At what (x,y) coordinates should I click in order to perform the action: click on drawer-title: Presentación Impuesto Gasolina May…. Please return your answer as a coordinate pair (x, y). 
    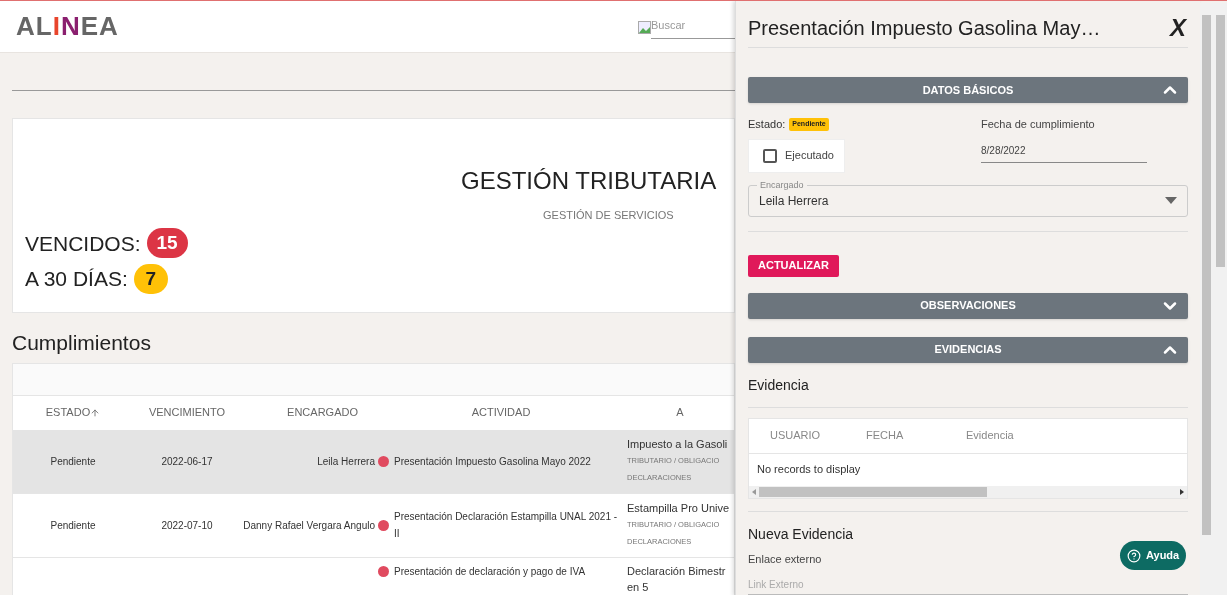
    Looking at the image, I should click on (924, 28).